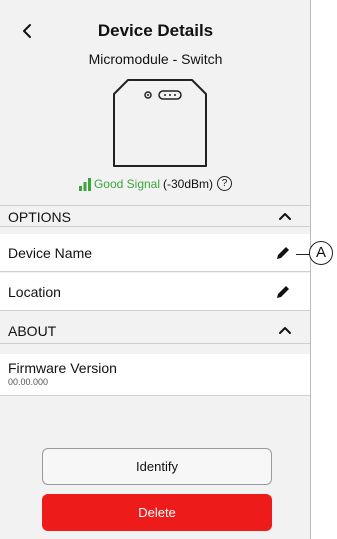  Describe the element at coordinates (84, 184) in the screenshot. I see `signal-bars-icon` at that location.